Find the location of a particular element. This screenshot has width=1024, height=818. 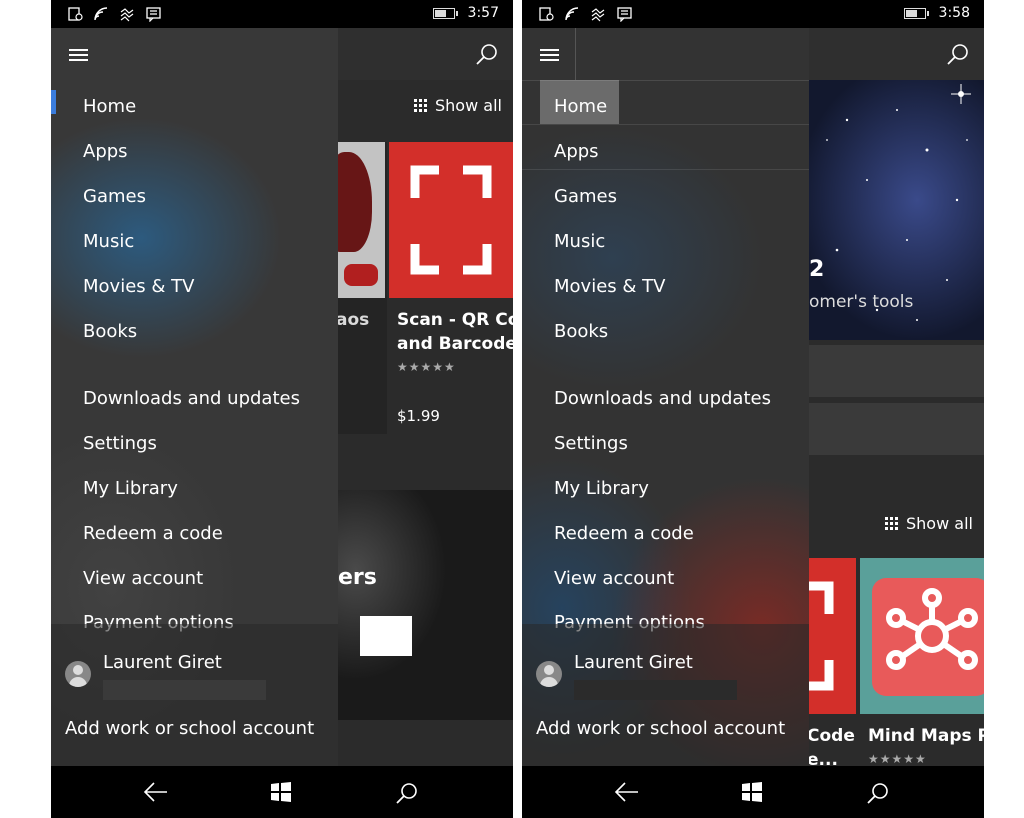

tile-shadow is located at coordinates (362, 288).